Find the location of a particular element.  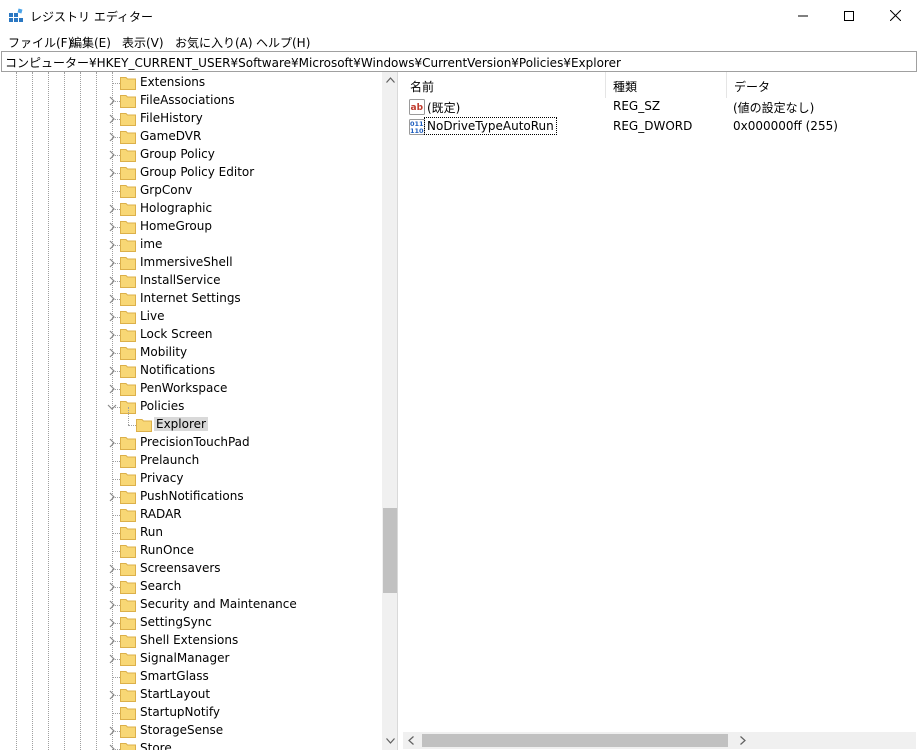

tree-item: Explorer is located at coordinates (191, 420).